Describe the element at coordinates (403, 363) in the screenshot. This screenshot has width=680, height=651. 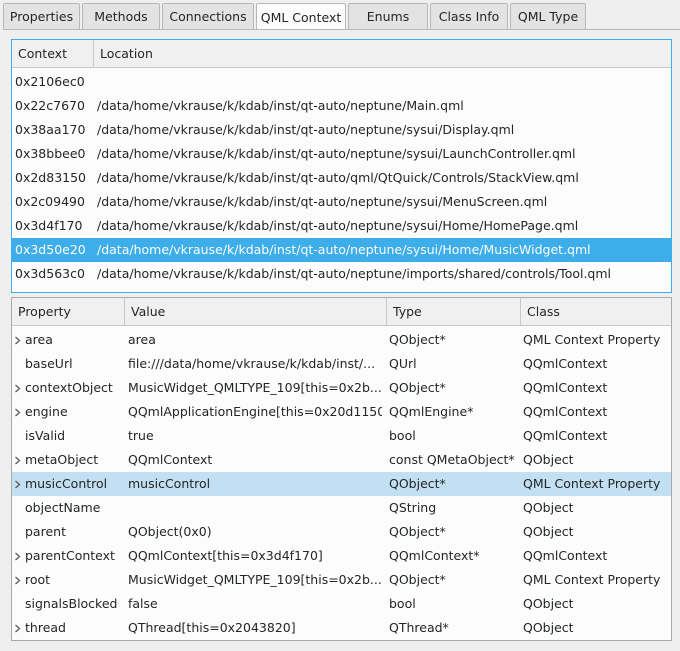
I see `property-type: QUrl` at that location.